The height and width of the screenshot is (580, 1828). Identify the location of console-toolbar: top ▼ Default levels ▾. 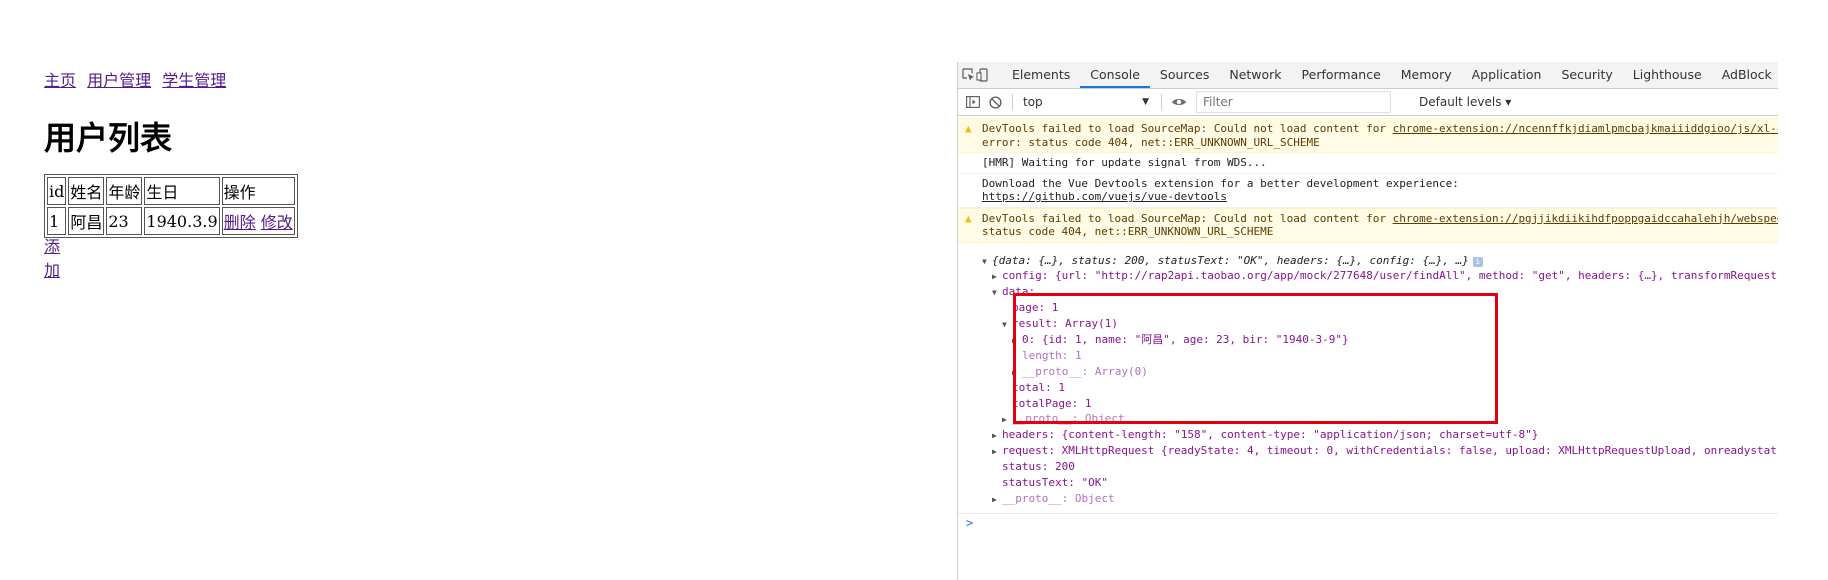
(1368, 102).